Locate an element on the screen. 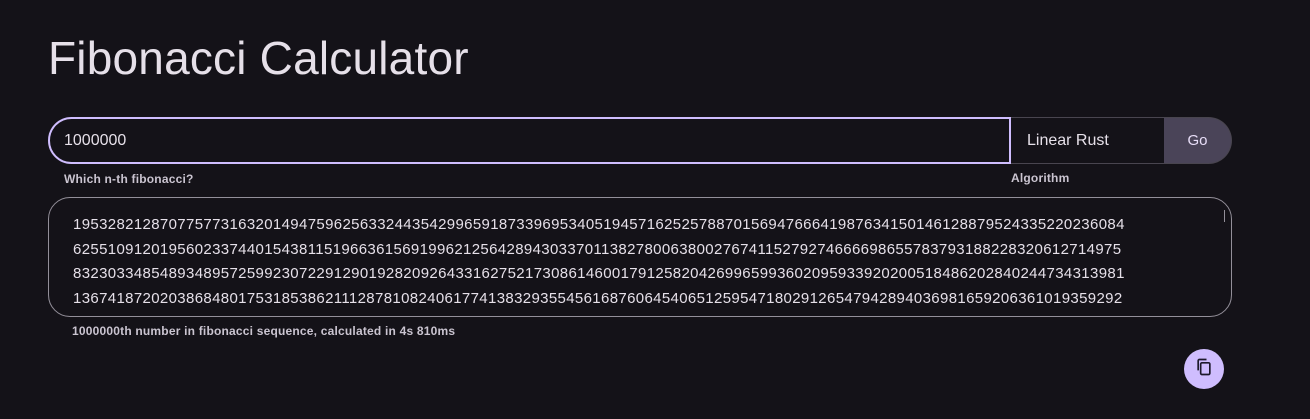 Image resolution: width=1310 pixels, height=419 pixels. n-input is located at coordinates (529, 140).